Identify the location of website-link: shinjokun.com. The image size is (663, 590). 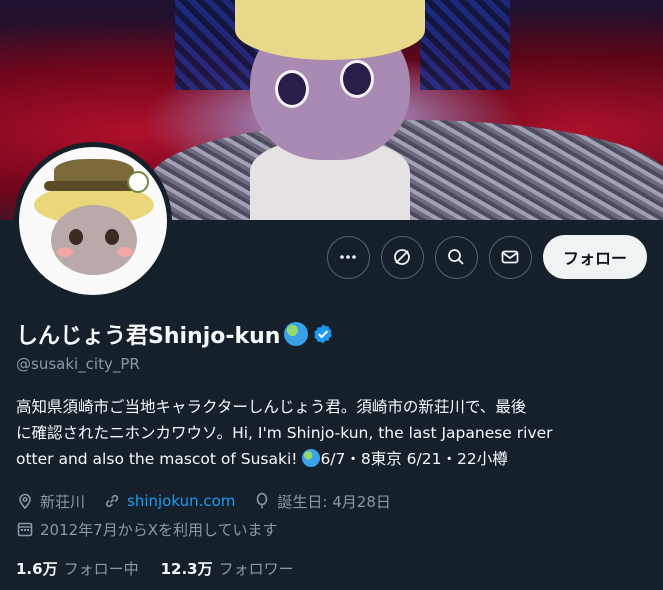
(181, 501).